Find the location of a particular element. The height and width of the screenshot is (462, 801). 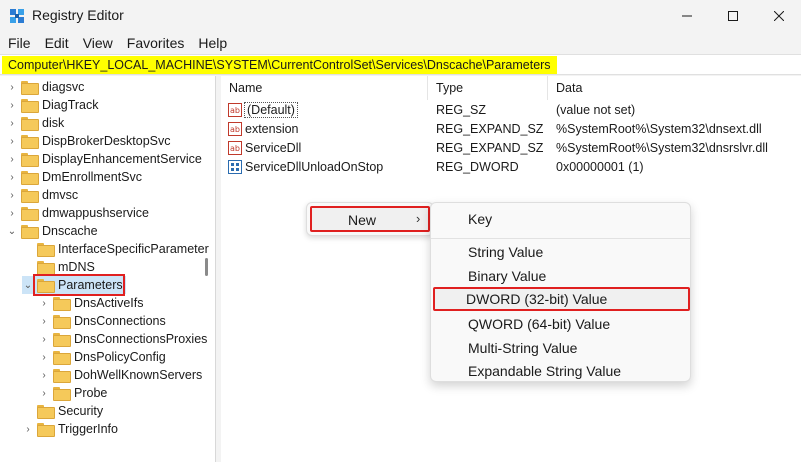

tree-item: › DnsConnections is located at coordinates (102, 321).